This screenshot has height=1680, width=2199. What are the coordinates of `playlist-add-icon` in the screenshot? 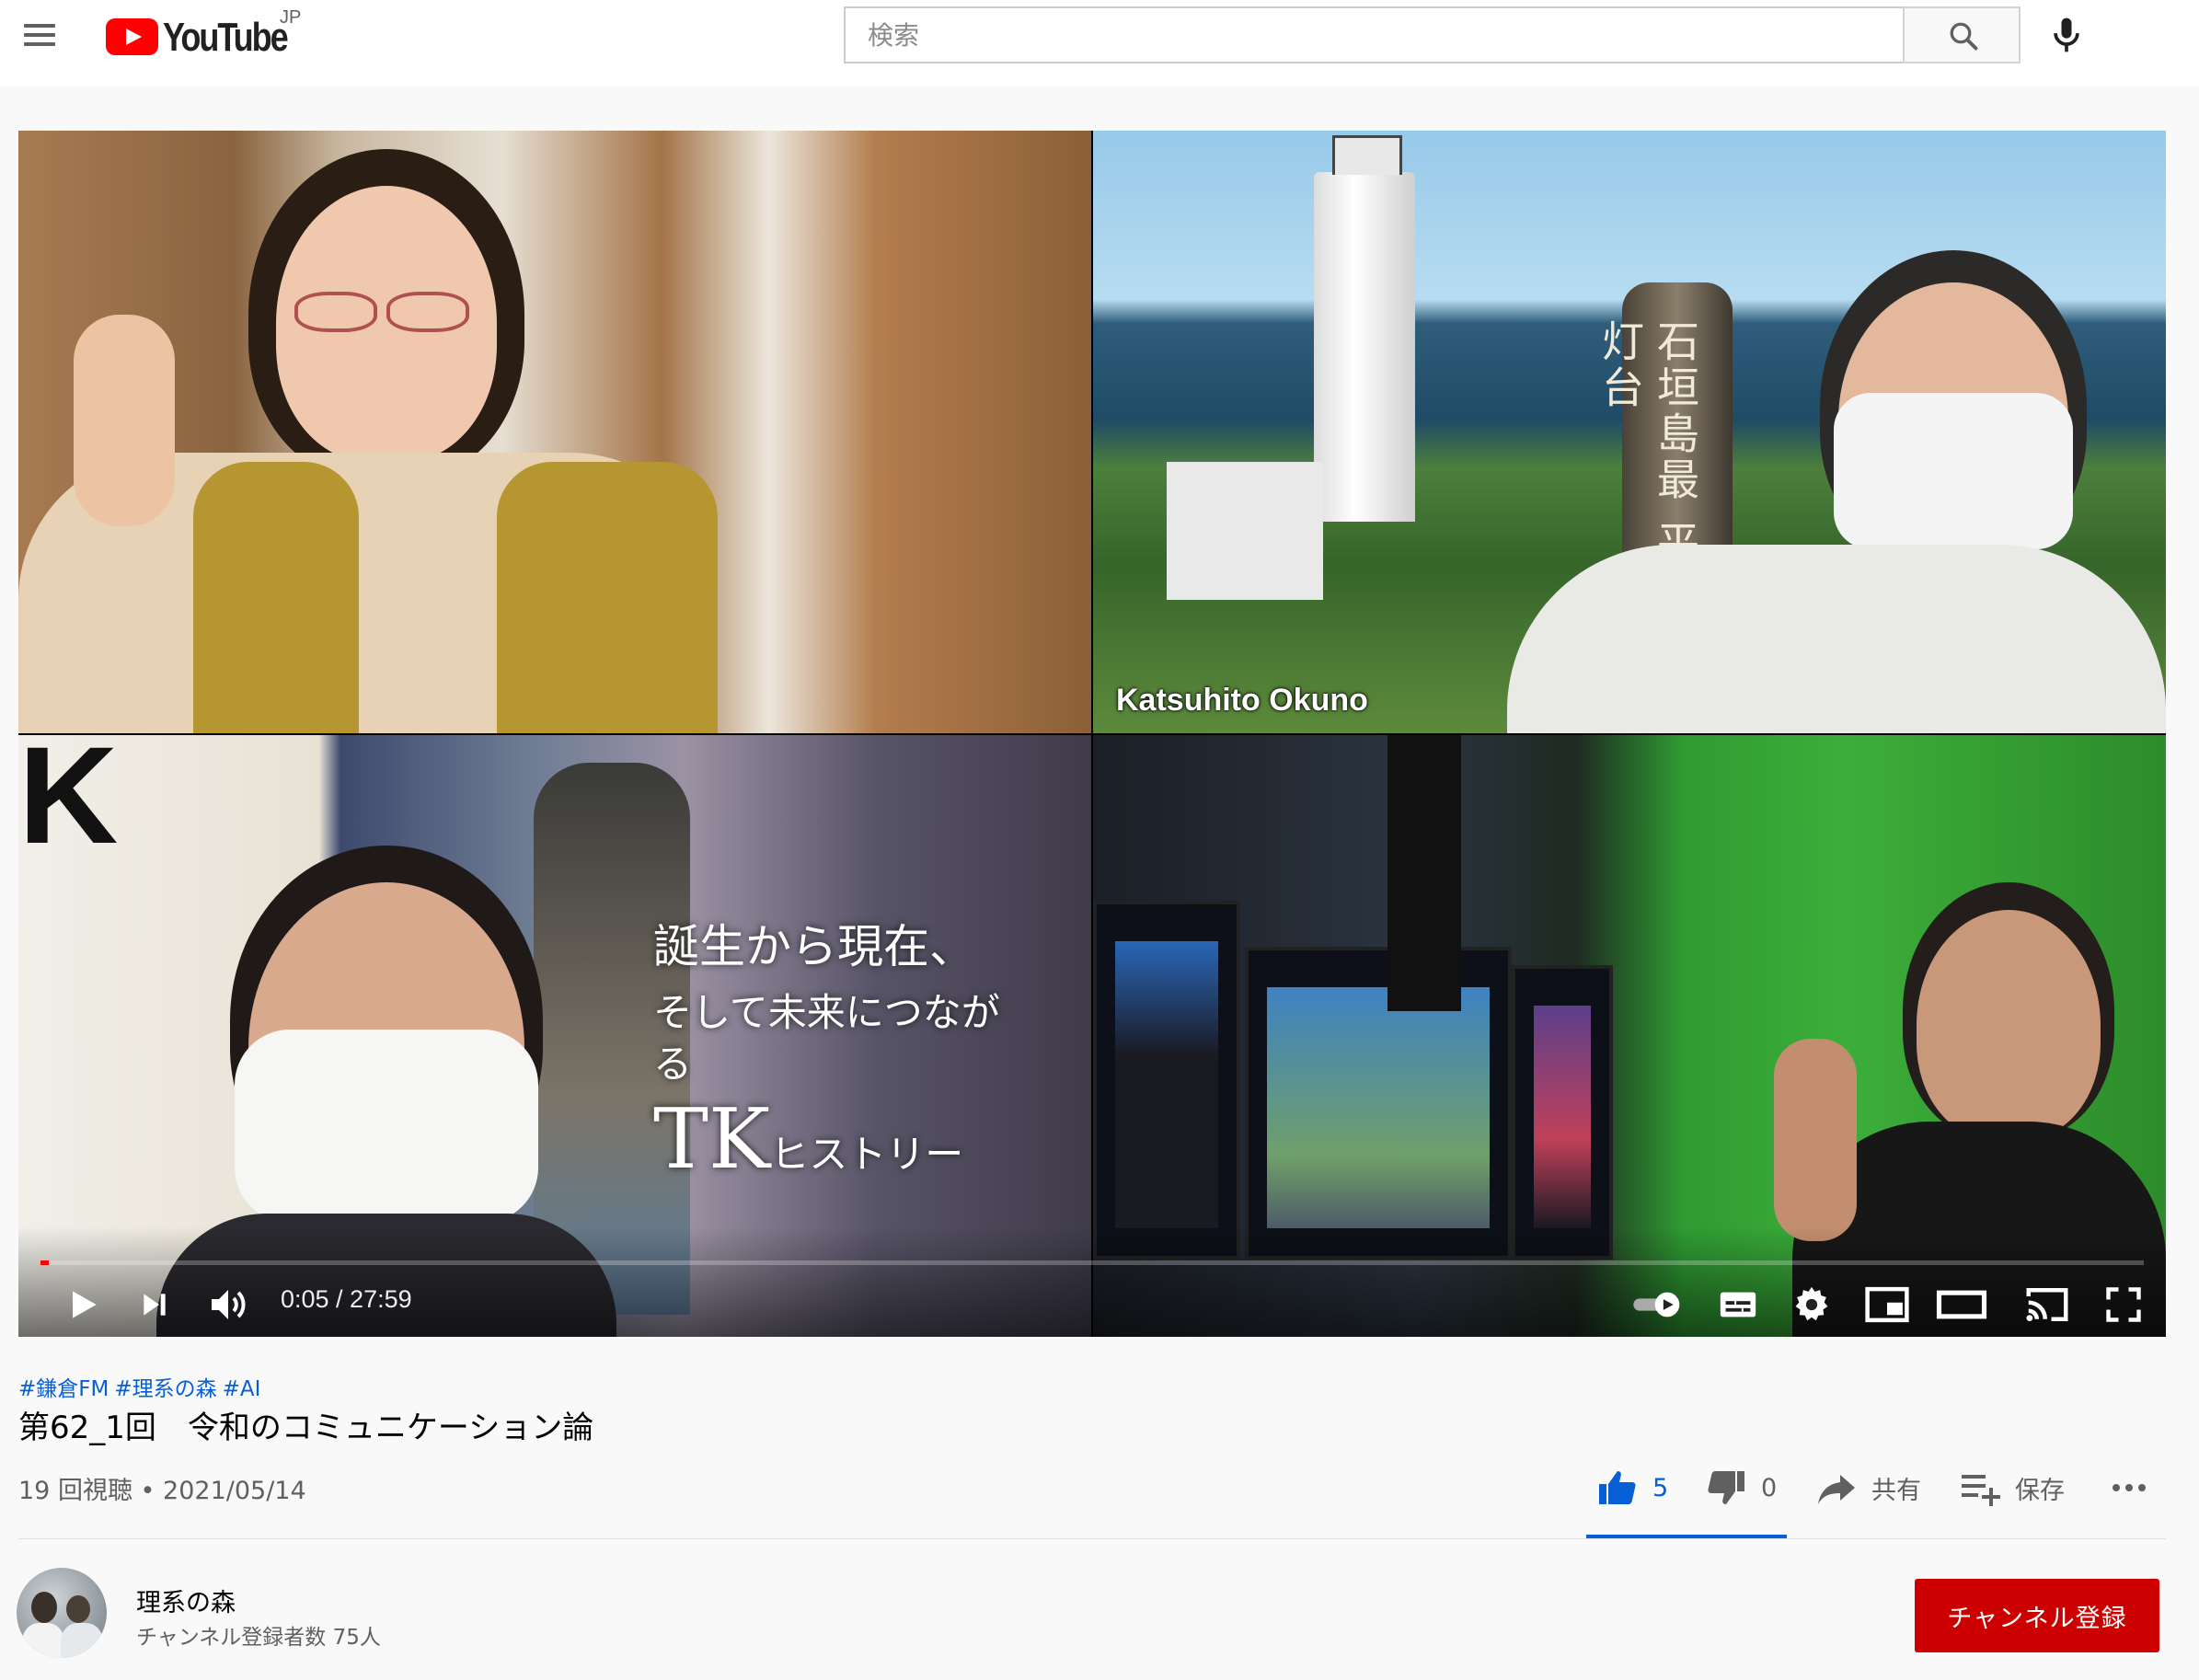 It's located at (1981, 1490).